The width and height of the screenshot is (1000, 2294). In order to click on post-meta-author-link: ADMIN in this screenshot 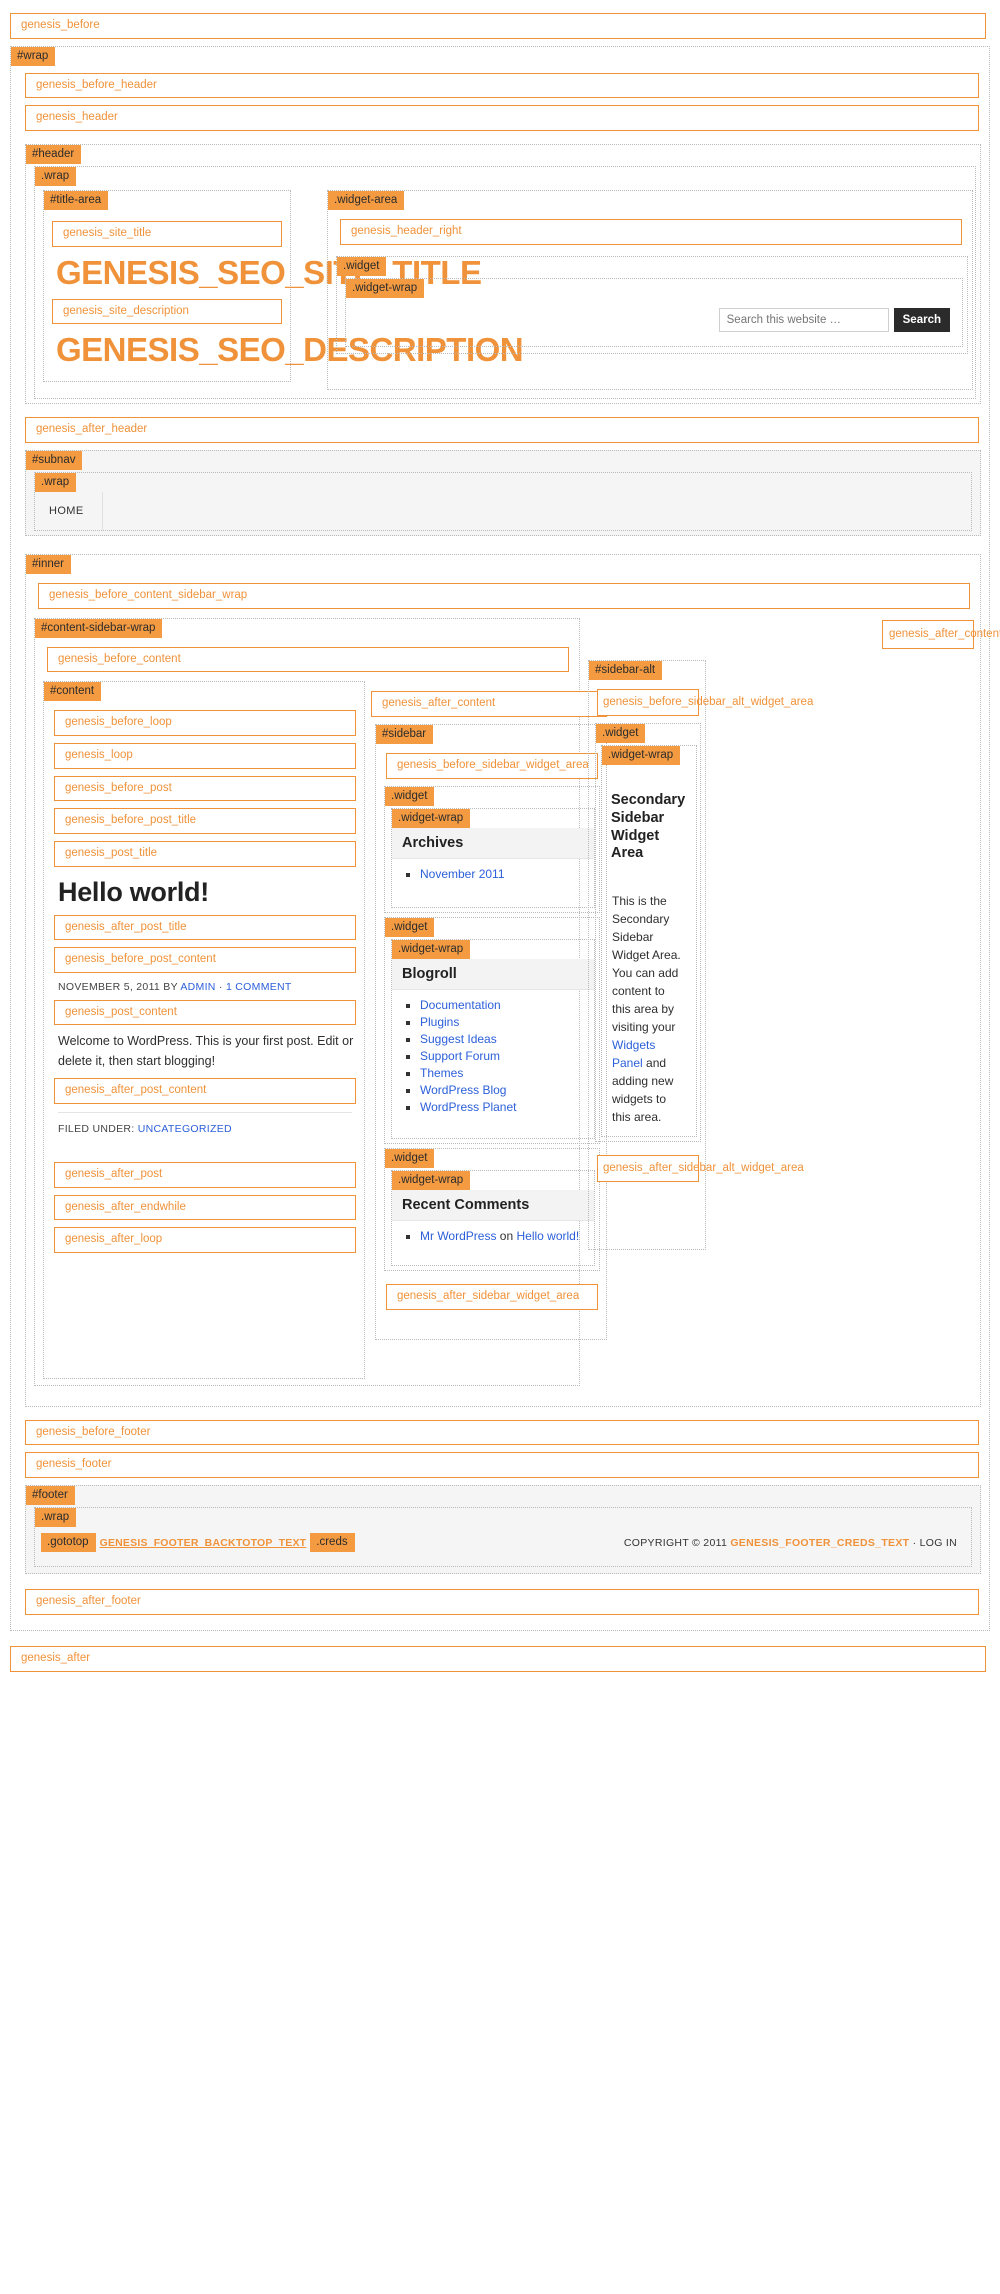, I will do `click(197, 987)`.